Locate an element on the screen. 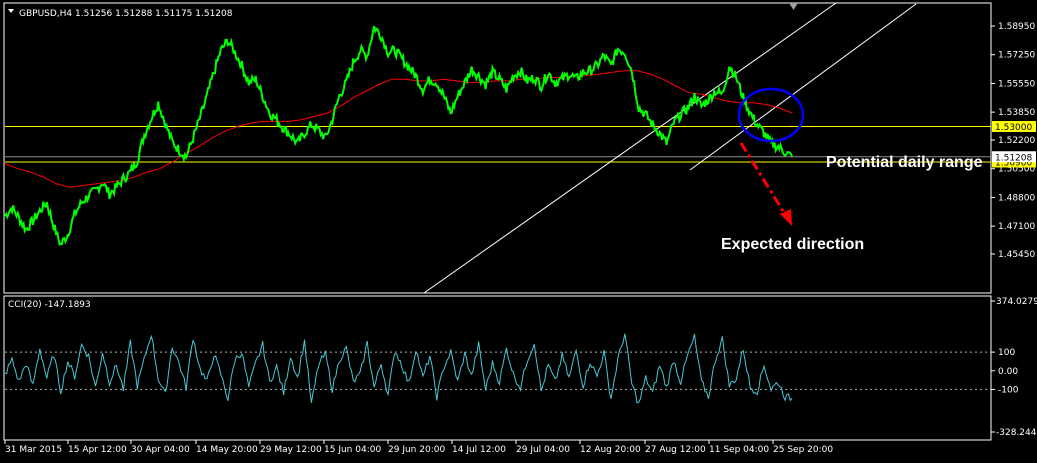  annotation-expected-direction: Expected direction is located at coordinates (792, 244).